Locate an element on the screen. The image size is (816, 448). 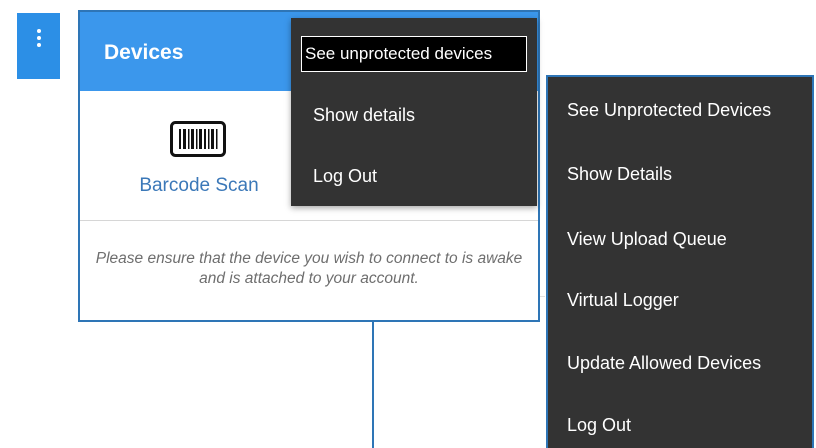
page-title: Devices is located at coordinates (144, 52).